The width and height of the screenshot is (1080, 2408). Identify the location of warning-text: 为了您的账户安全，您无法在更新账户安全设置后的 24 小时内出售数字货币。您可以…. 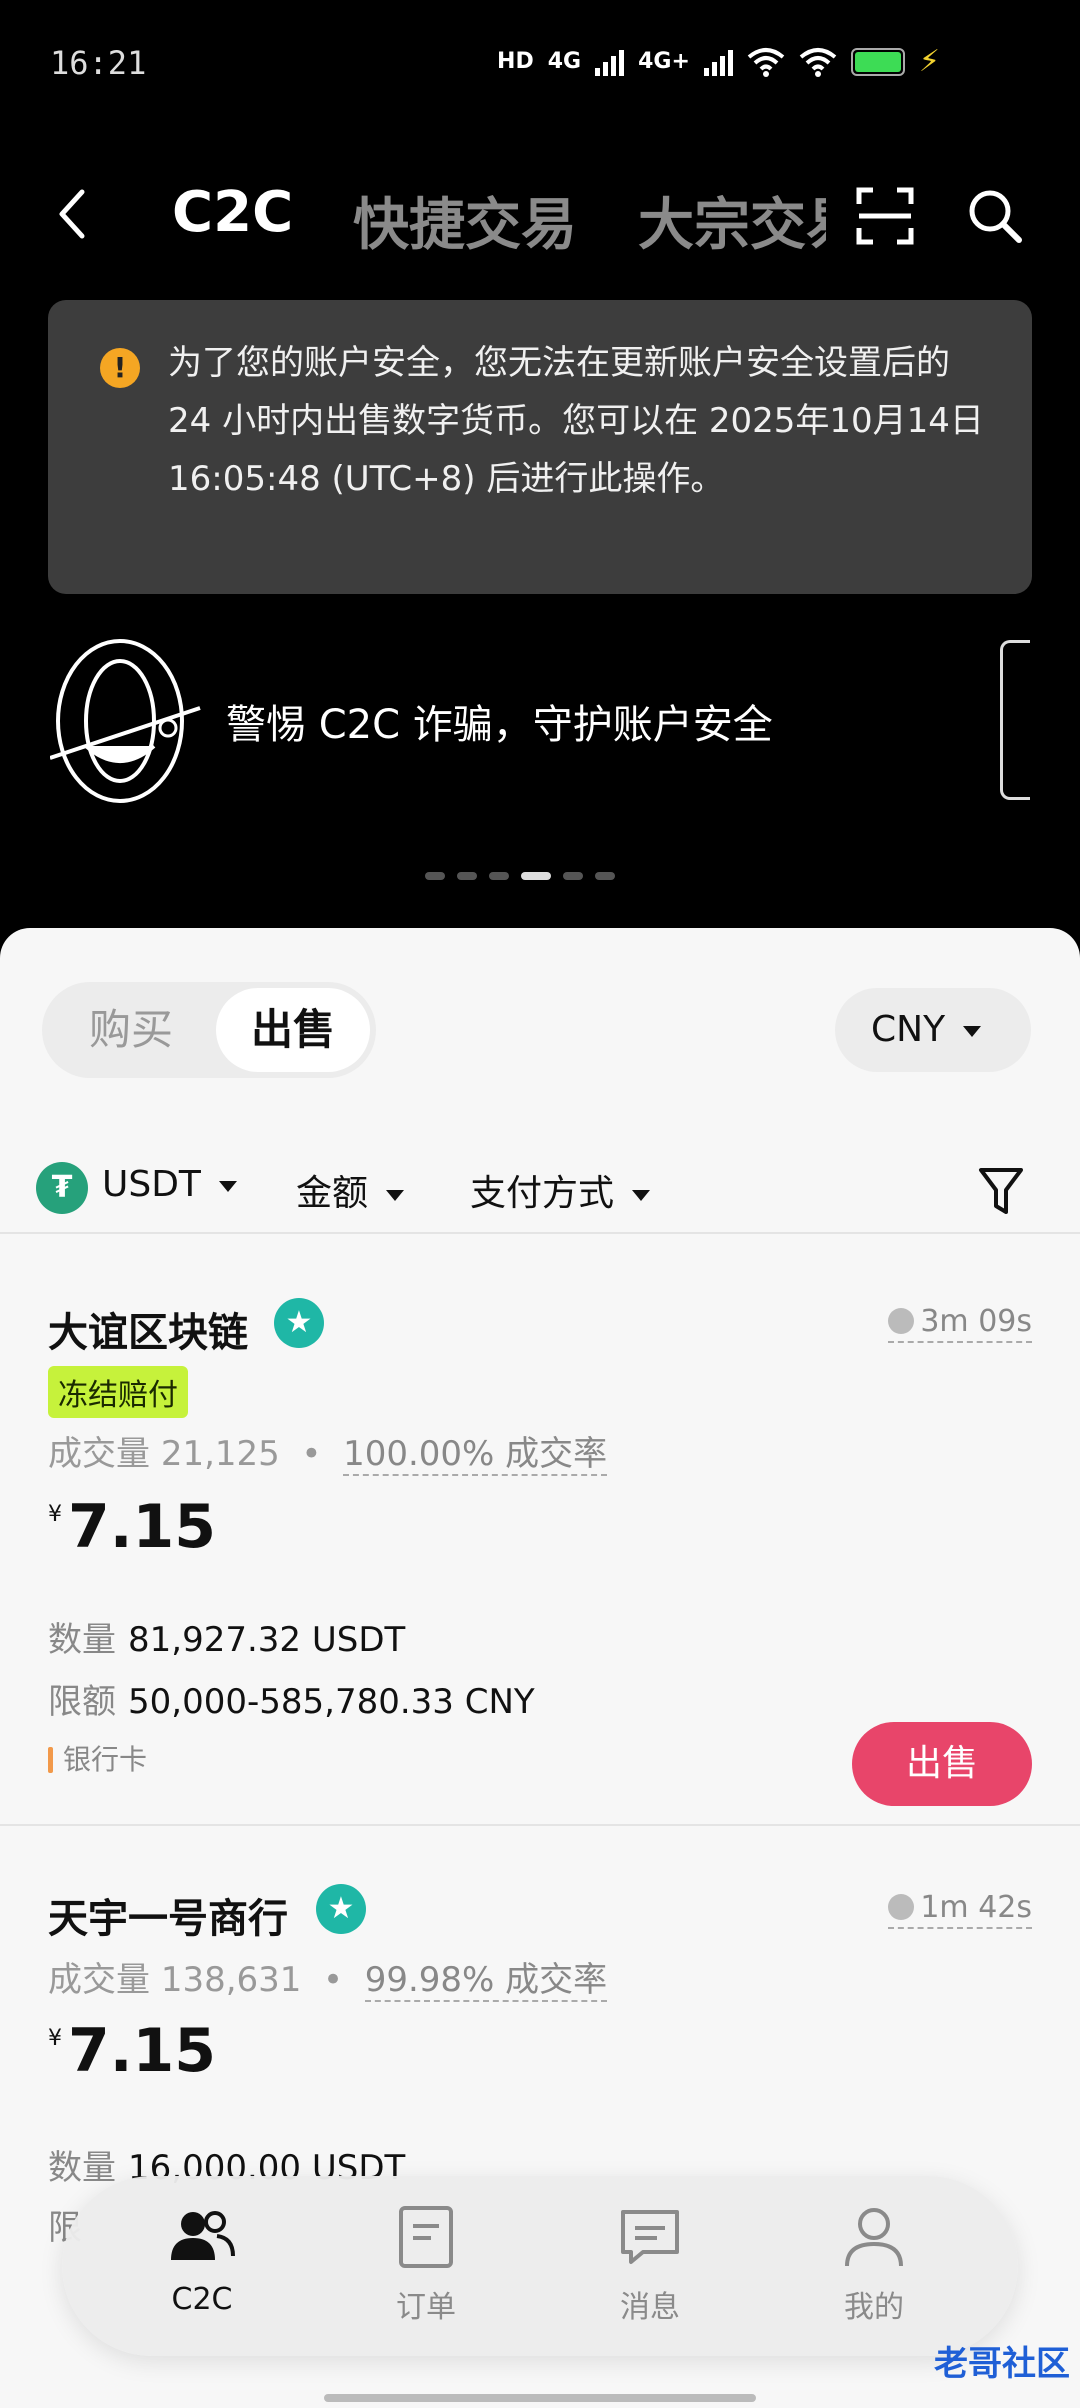
(576, 421).